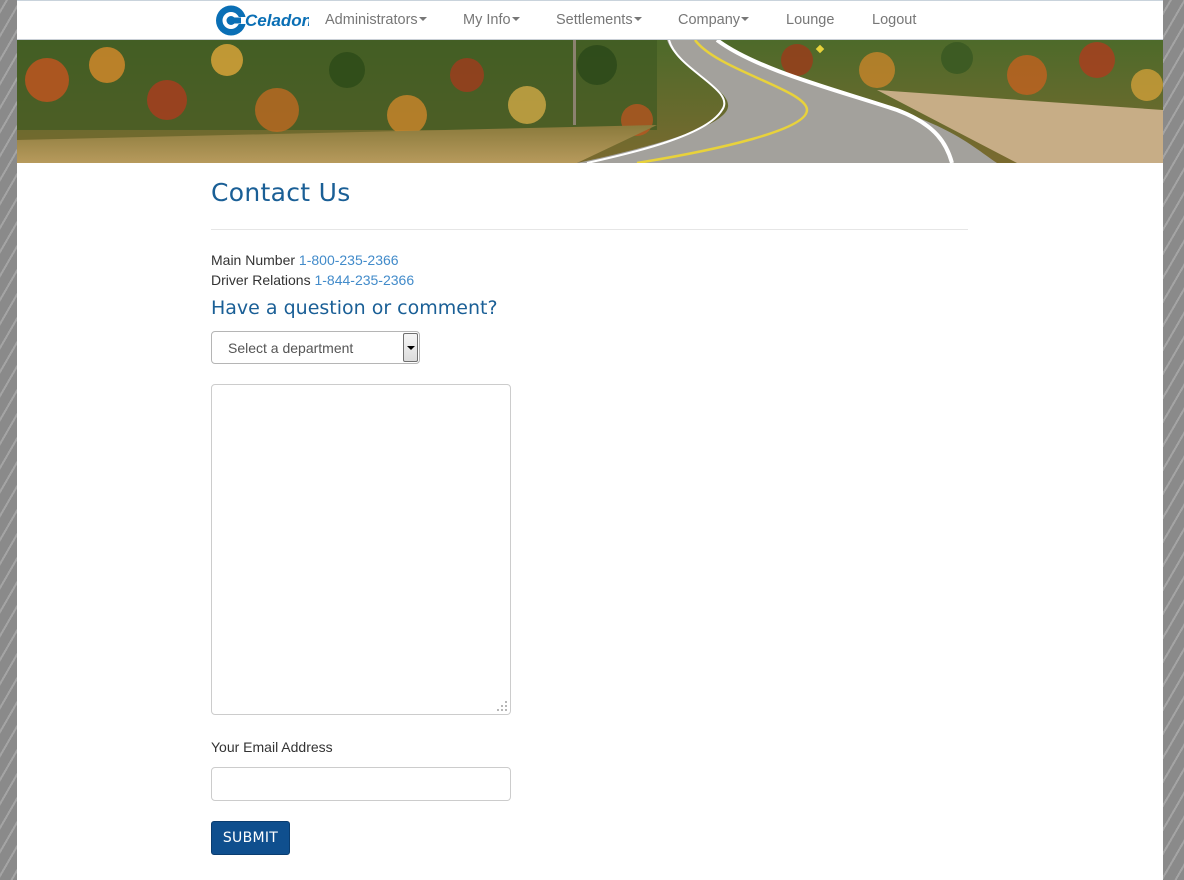 The width and height of the screenshot is (1184, 880). Describe the element at coordinates (502, 706) in the screenshot. I see `resize-grip-icon` at that location.